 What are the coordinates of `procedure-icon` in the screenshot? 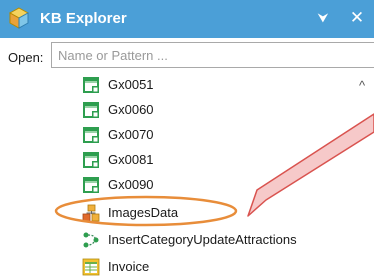 It's located at (91, 240).